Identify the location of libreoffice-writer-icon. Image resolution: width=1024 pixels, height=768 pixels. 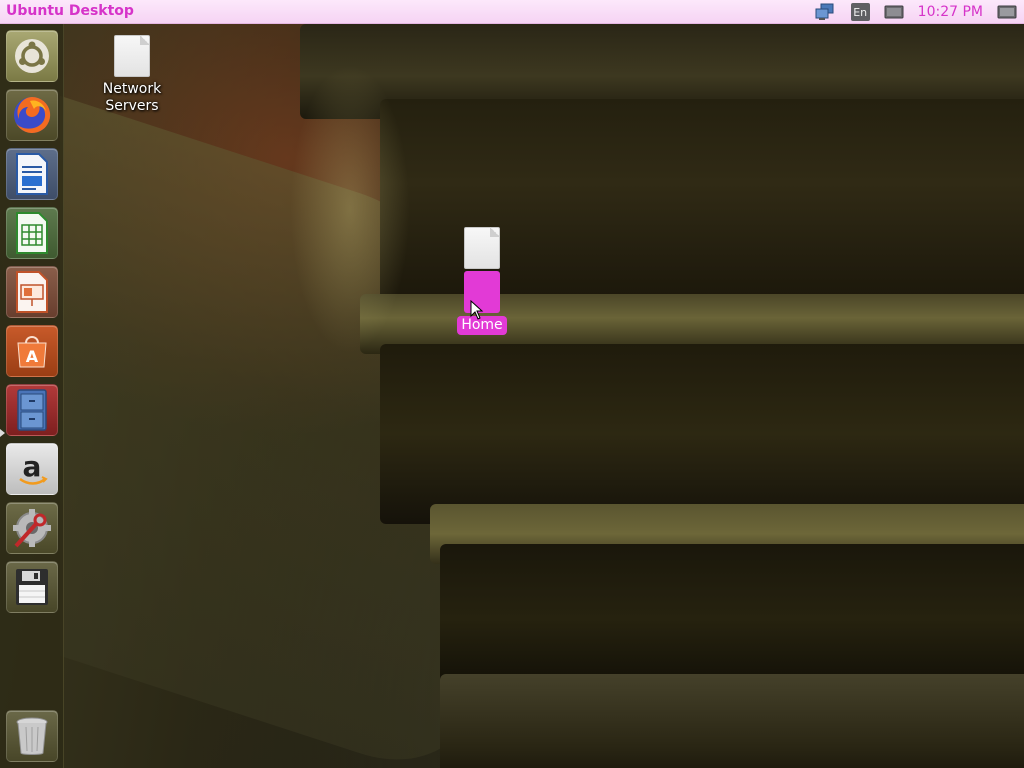
(32, 174).